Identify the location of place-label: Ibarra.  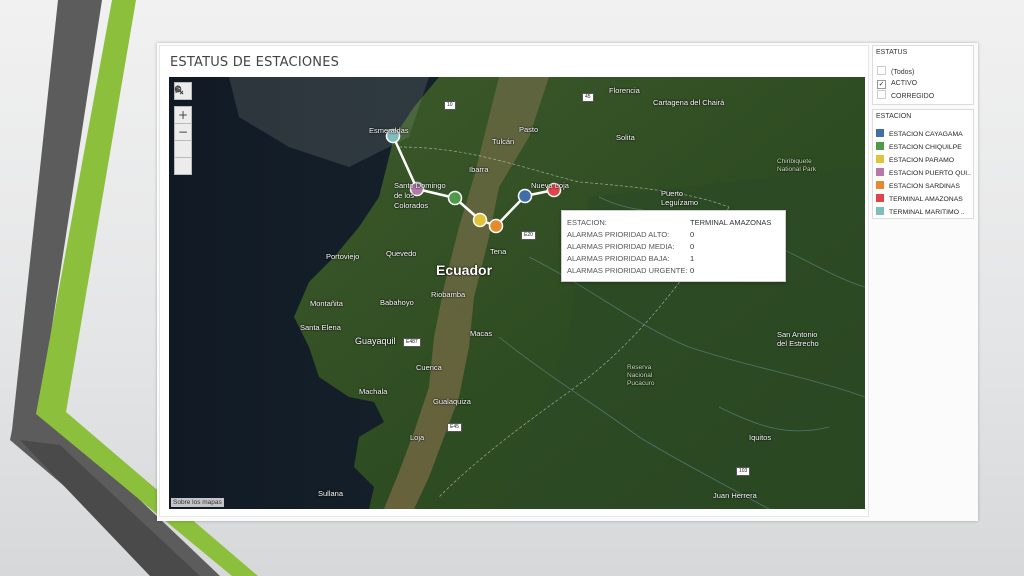
(479, 169).